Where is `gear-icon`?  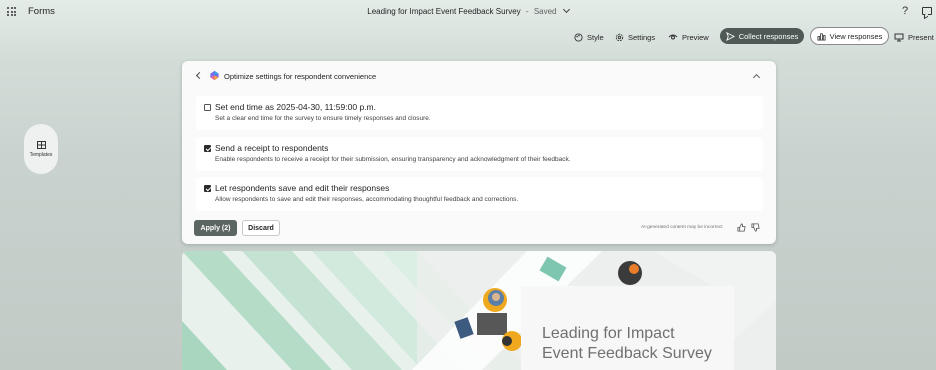 gear-icon is located at coordinates (619, 37).